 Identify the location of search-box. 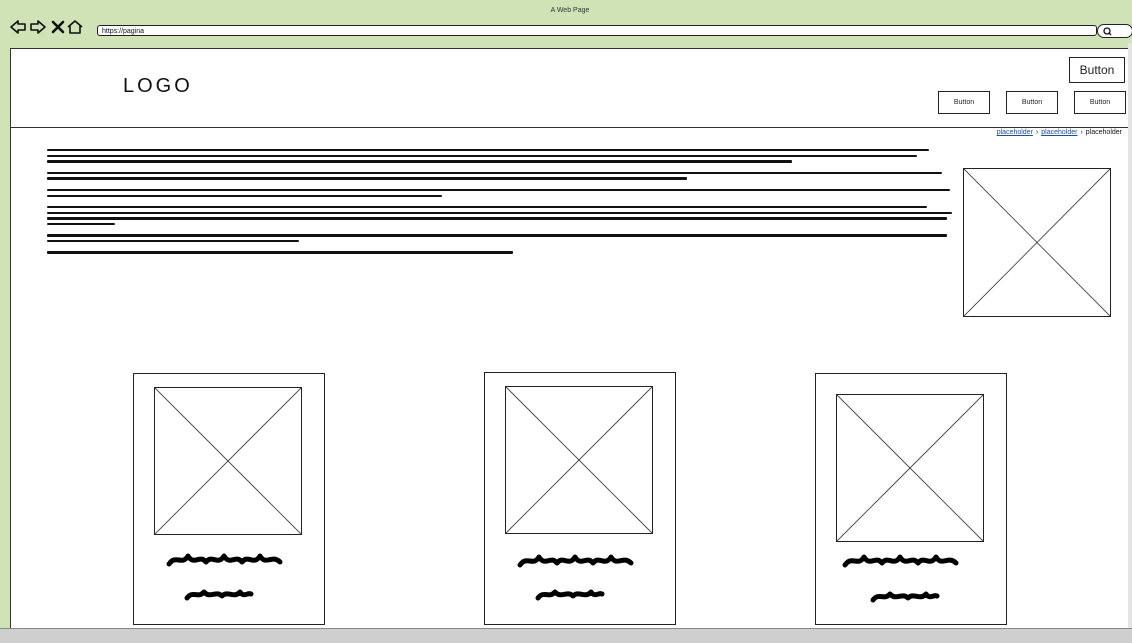
(1114, 31).